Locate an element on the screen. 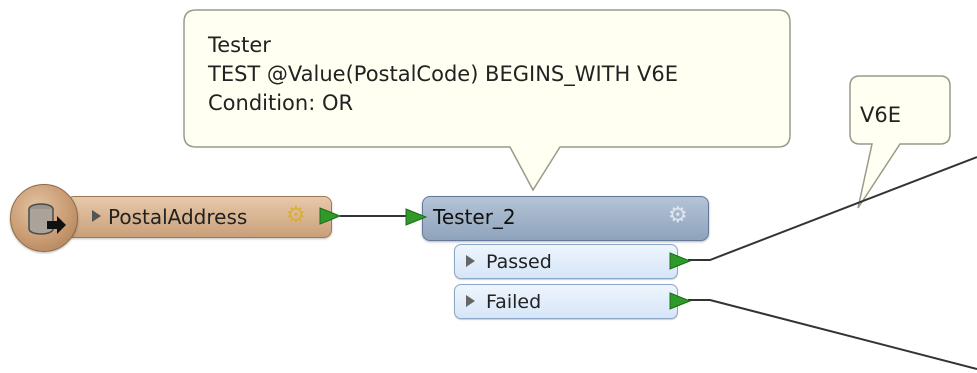 The image size is (977, 373). annotation-line-test: TEST @Value(PostalCode) BEGINS_WITH V6E is located at coordinates (443, 74).